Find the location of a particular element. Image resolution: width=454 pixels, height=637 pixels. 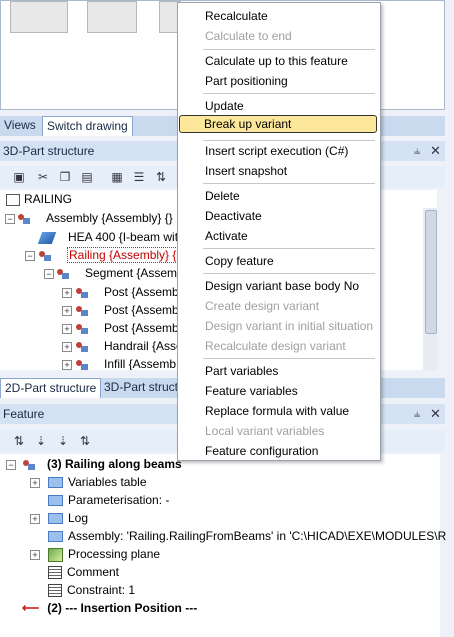

sort-icon: ⇅ is located at coordinates (161, 177).